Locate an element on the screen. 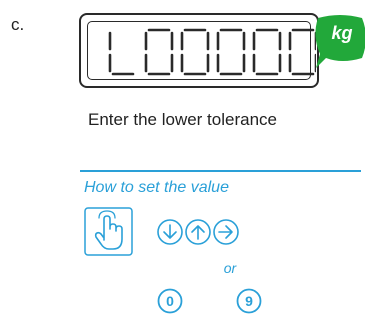 Image resolution: width=365 pixels, height=319 pixels. digit-key-9-icon: 9 is located at coordinates (249, 303).